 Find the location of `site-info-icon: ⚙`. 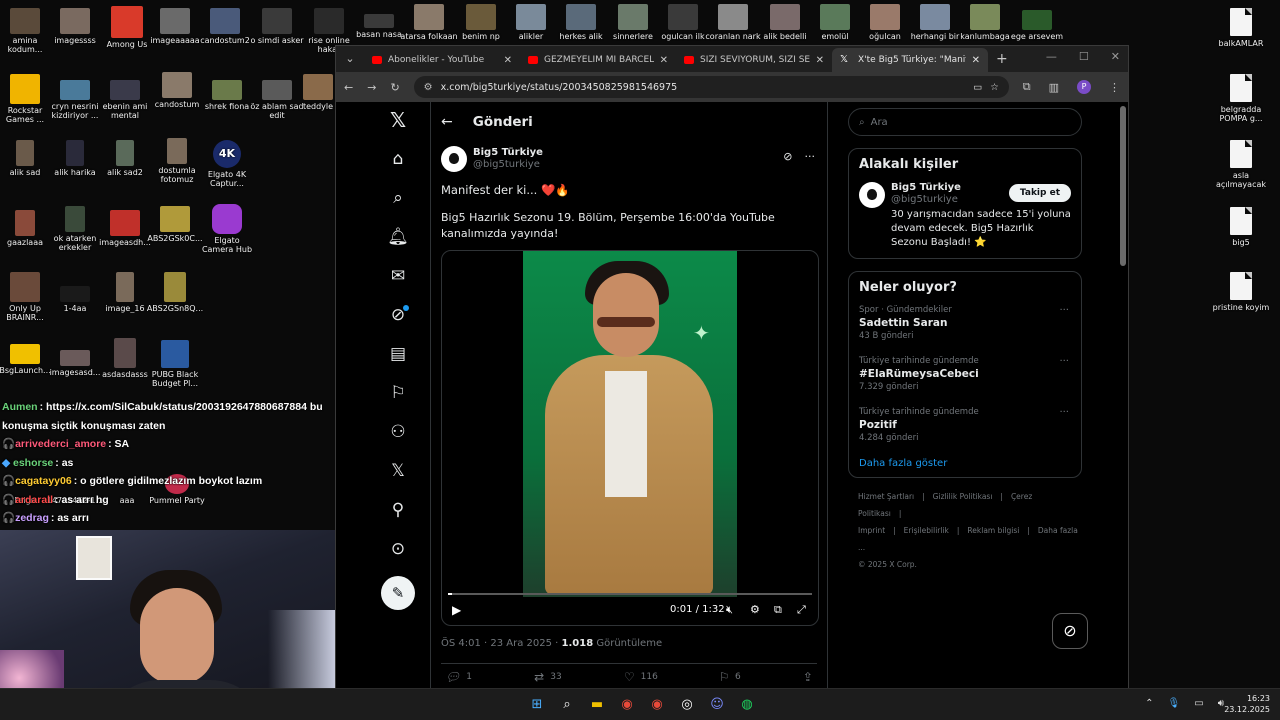

site-info-icon: ⚙ is located at coordinates (428, 87).